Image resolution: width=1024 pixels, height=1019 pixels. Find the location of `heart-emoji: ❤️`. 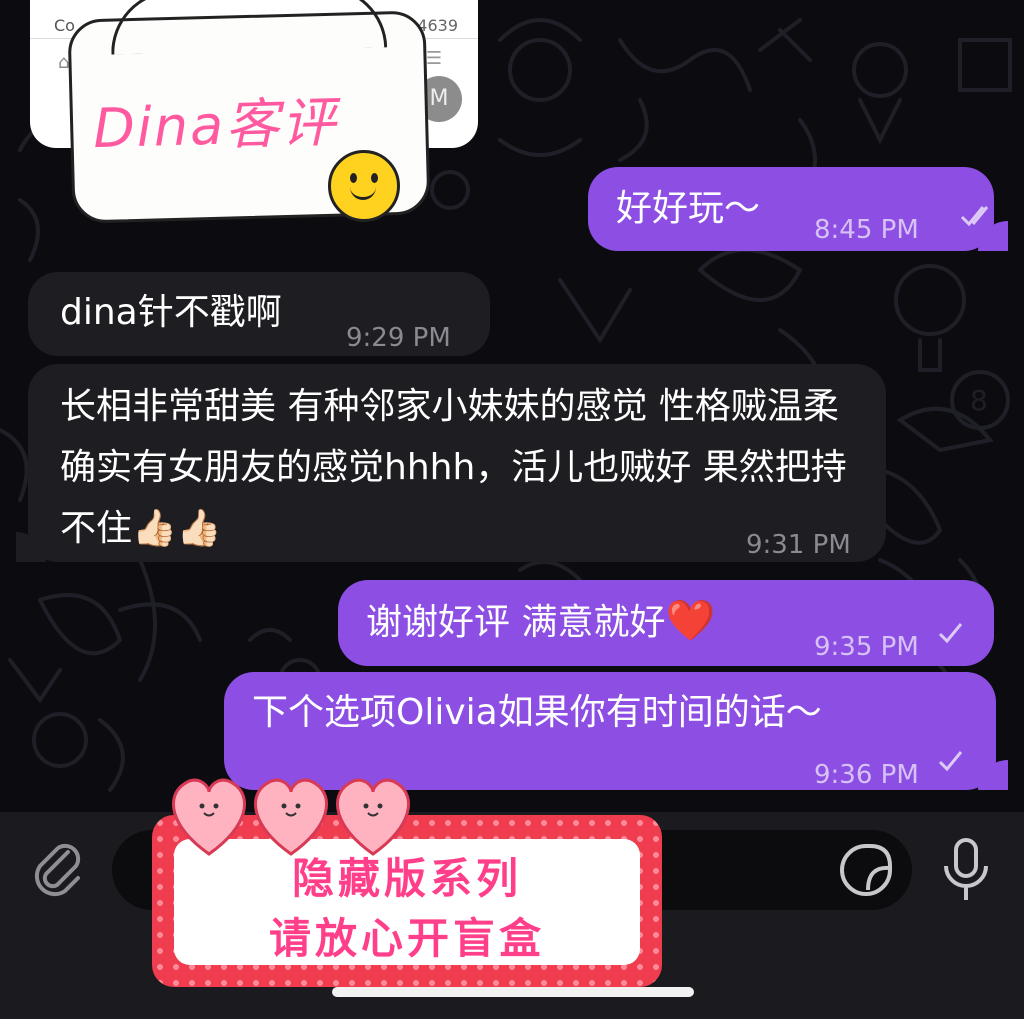

heart-emoji: ❤️ is located at coordinates (690, 621).